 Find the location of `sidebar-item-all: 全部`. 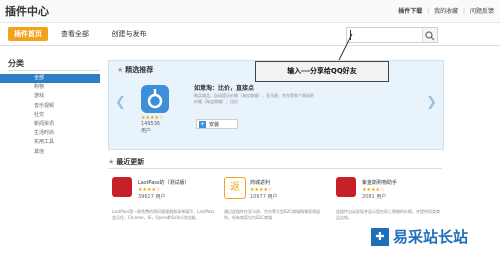

sidebar-item-all: 全部 is located at coordinates (50, 79).